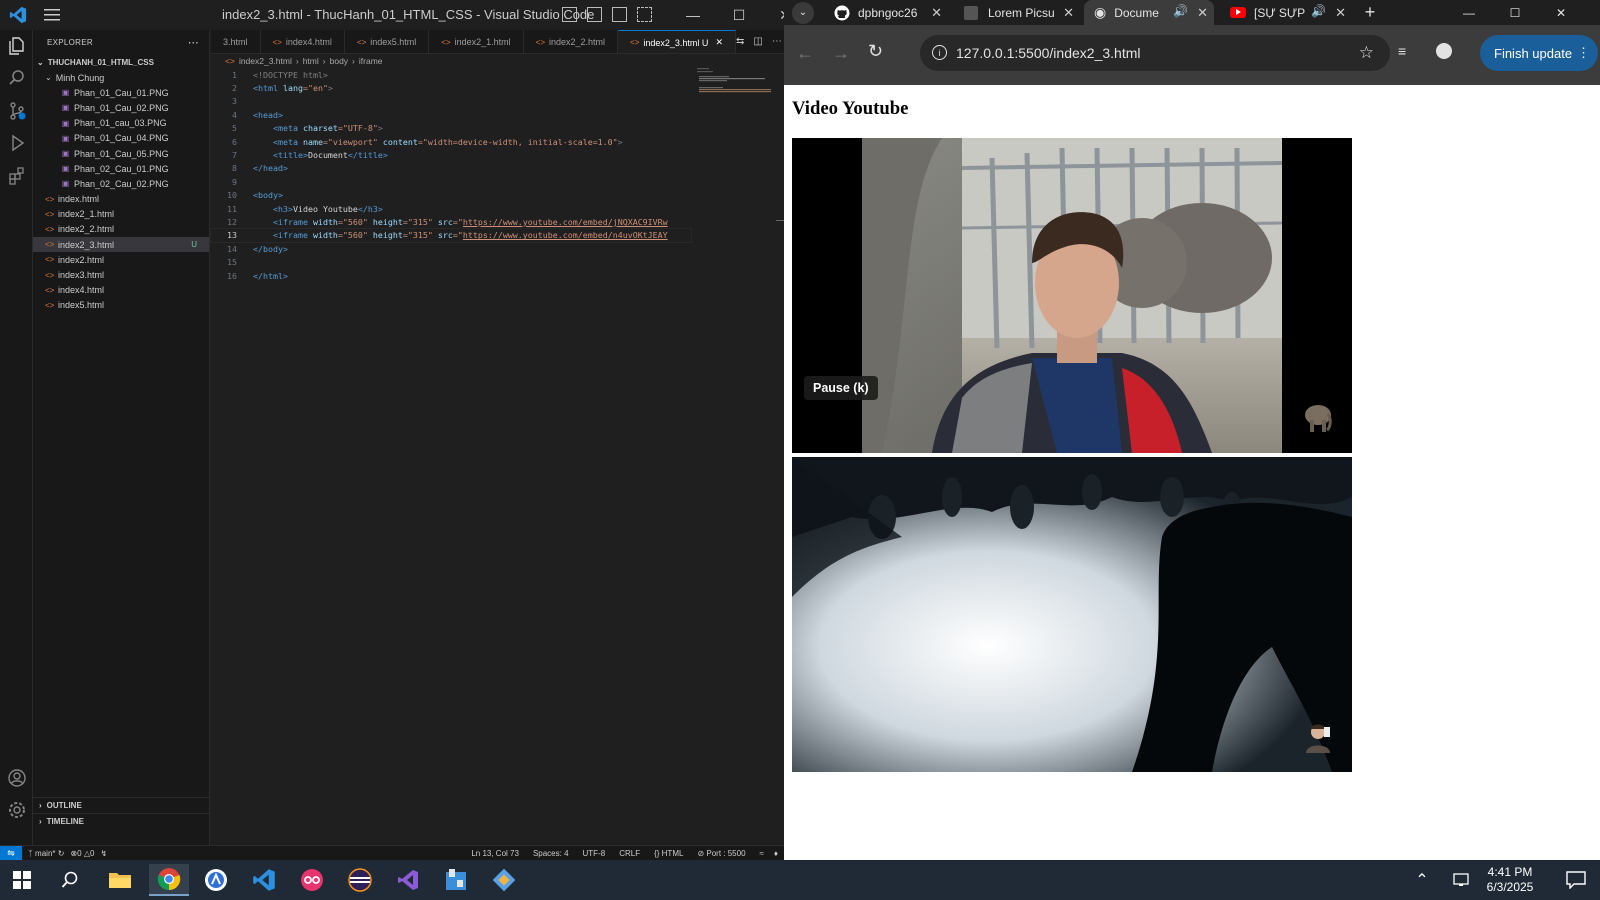 This screenshot has width=1600, height=900. What do you see at coordinates (360, 880) in the screenshot?
I see `taskbar-eclipse` at bounding box center [360, 880].